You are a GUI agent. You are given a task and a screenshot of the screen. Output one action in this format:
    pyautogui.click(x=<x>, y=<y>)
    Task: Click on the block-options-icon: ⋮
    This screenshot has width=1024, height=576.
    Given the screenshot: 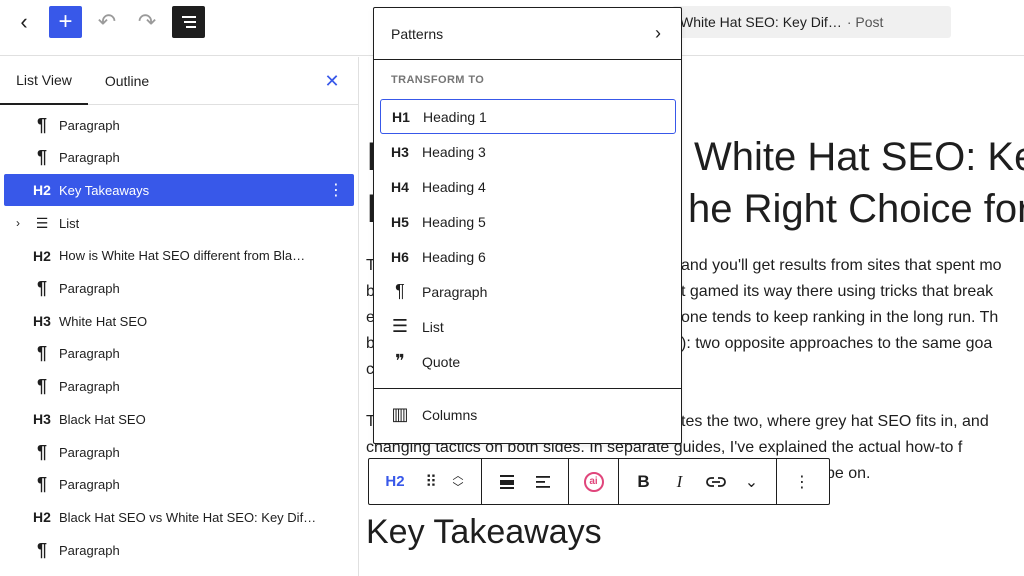 What is the action you would take?
    pyautogui.click(x=802, y=482)
    